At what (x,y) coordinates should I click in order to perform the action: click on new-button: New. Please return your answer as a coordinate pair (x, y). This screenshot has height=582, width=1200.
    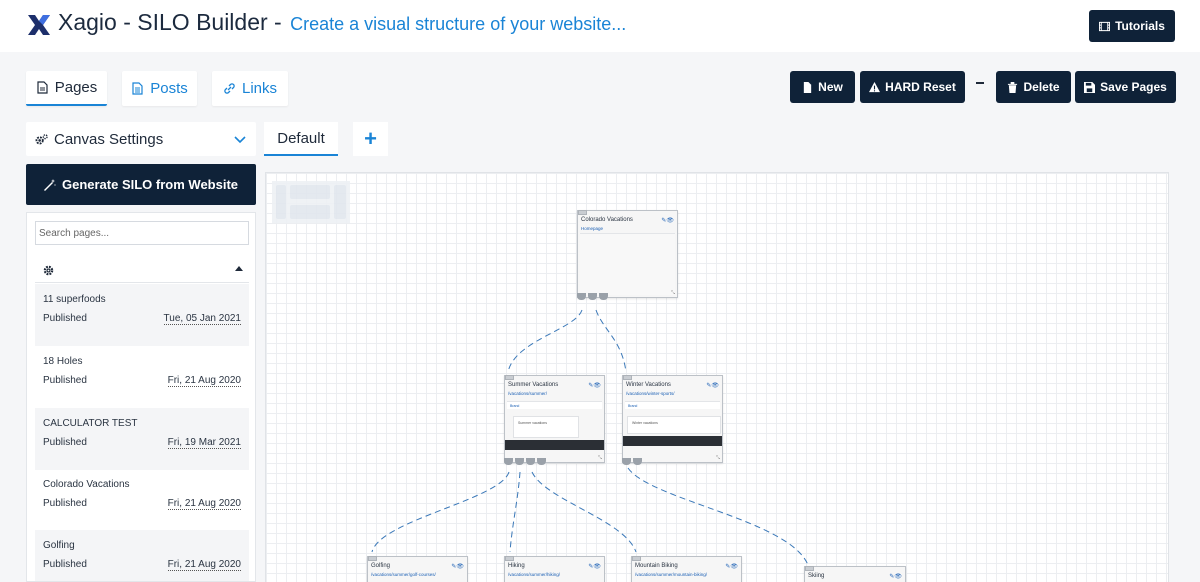
    Looking at the image, I should click on (822, 87).